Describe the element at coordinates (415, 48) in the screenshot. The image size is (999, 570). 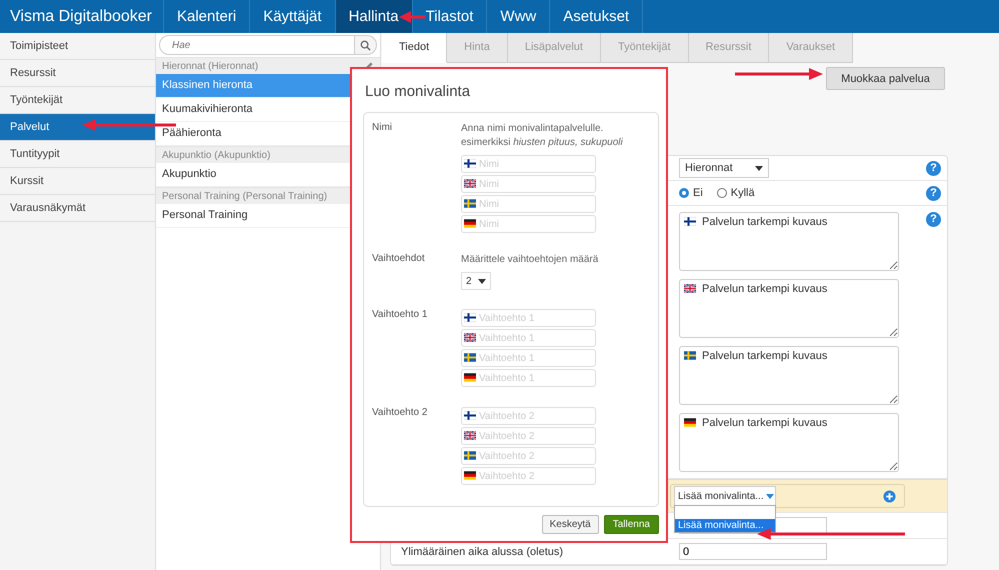
I see `tab: Tiedot` at that location.